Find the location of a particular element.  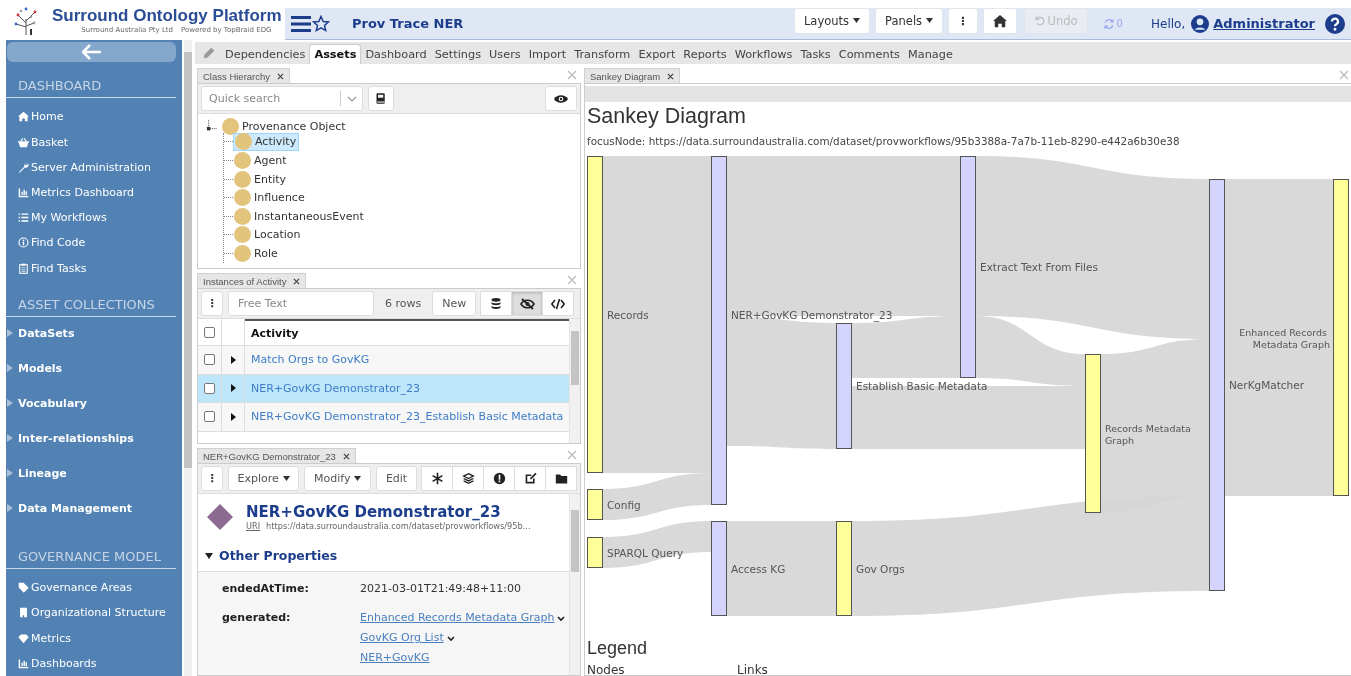

sidebar-link: Metrics Dashboard is located at coordinates (91, 192).